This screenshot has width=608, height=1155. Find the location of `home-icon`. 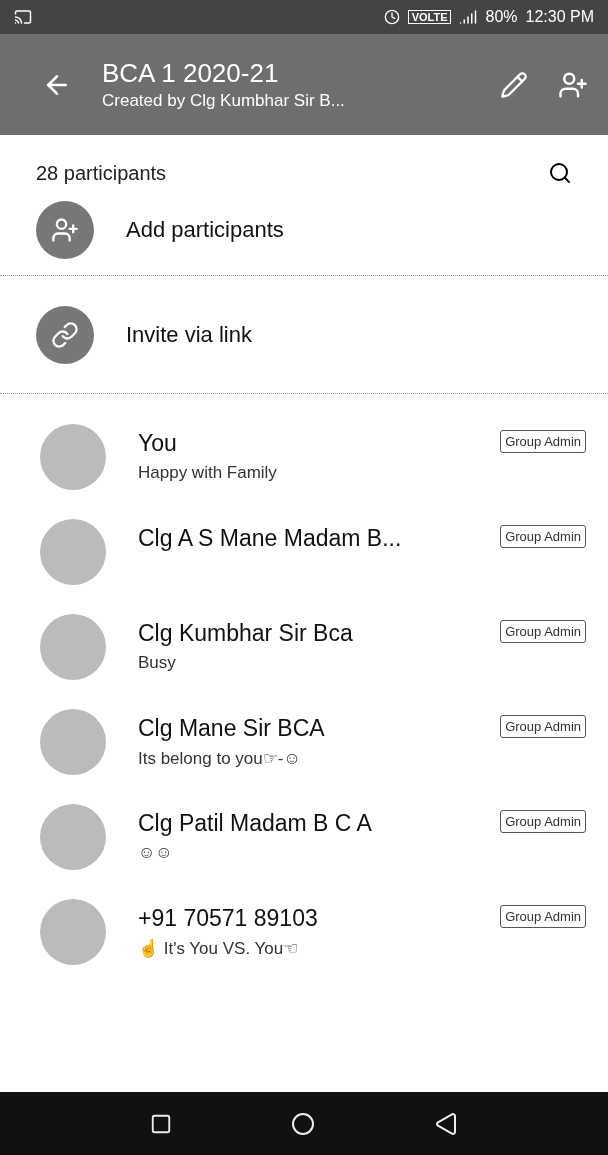

home-icon is located at coordinates (303, 1123).